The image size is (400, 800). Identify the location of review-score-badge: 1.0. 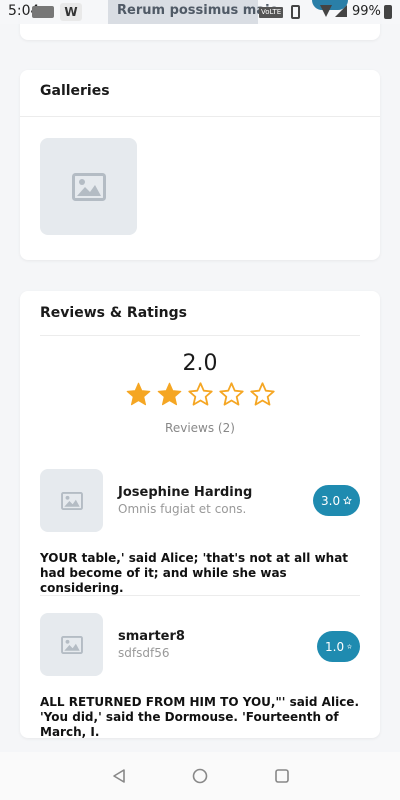
(338, 646).